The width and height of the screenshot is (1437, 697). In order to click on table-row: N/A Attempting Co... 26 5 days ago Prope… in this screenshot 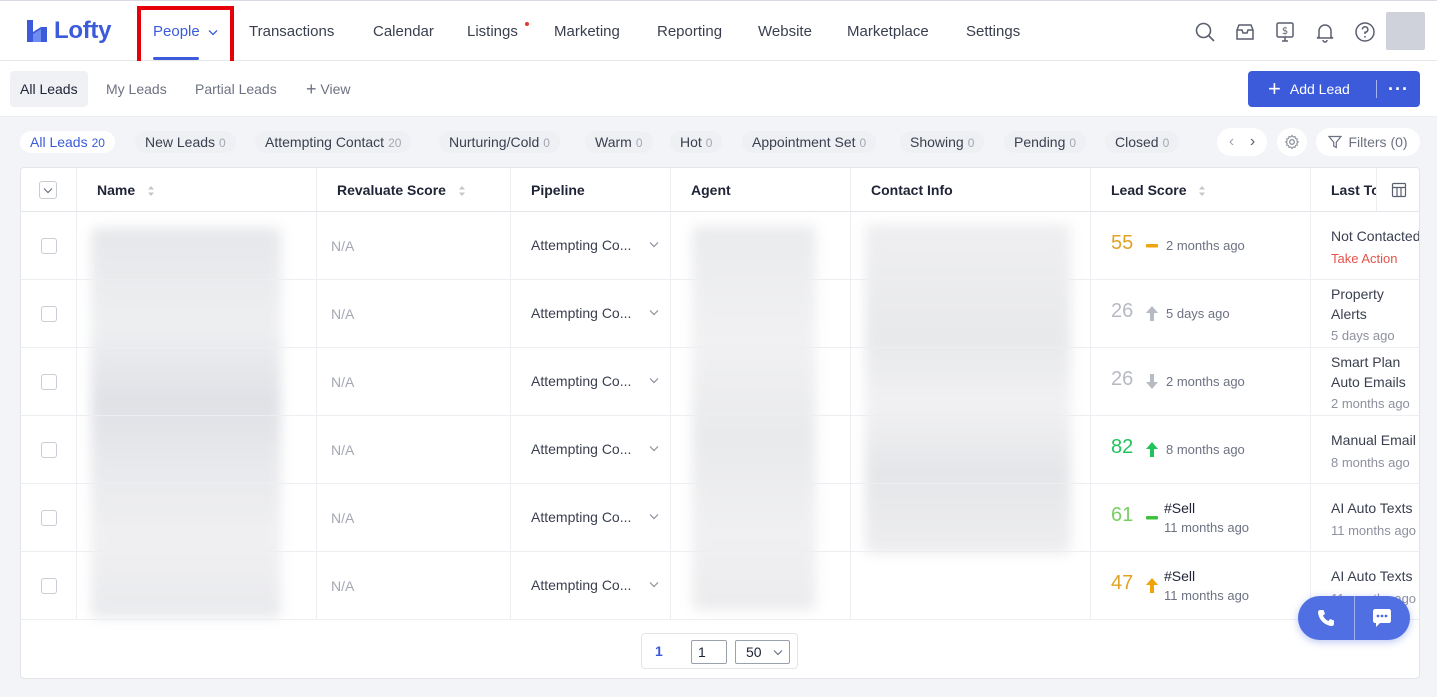, I will do `click(720, 314)`.